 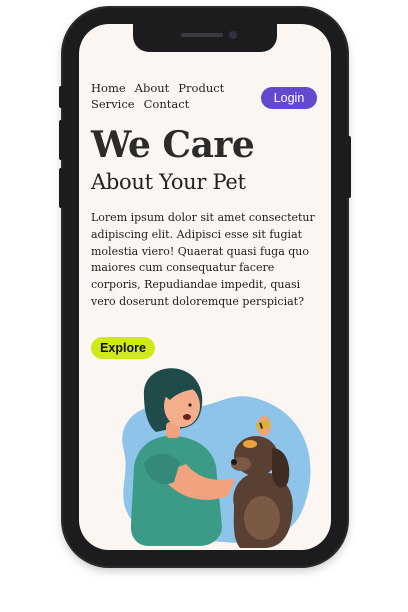 What do you see at coordinates (233, 35) in the screenshot?
I see `camera-icon` at bounding box center [233, 35].